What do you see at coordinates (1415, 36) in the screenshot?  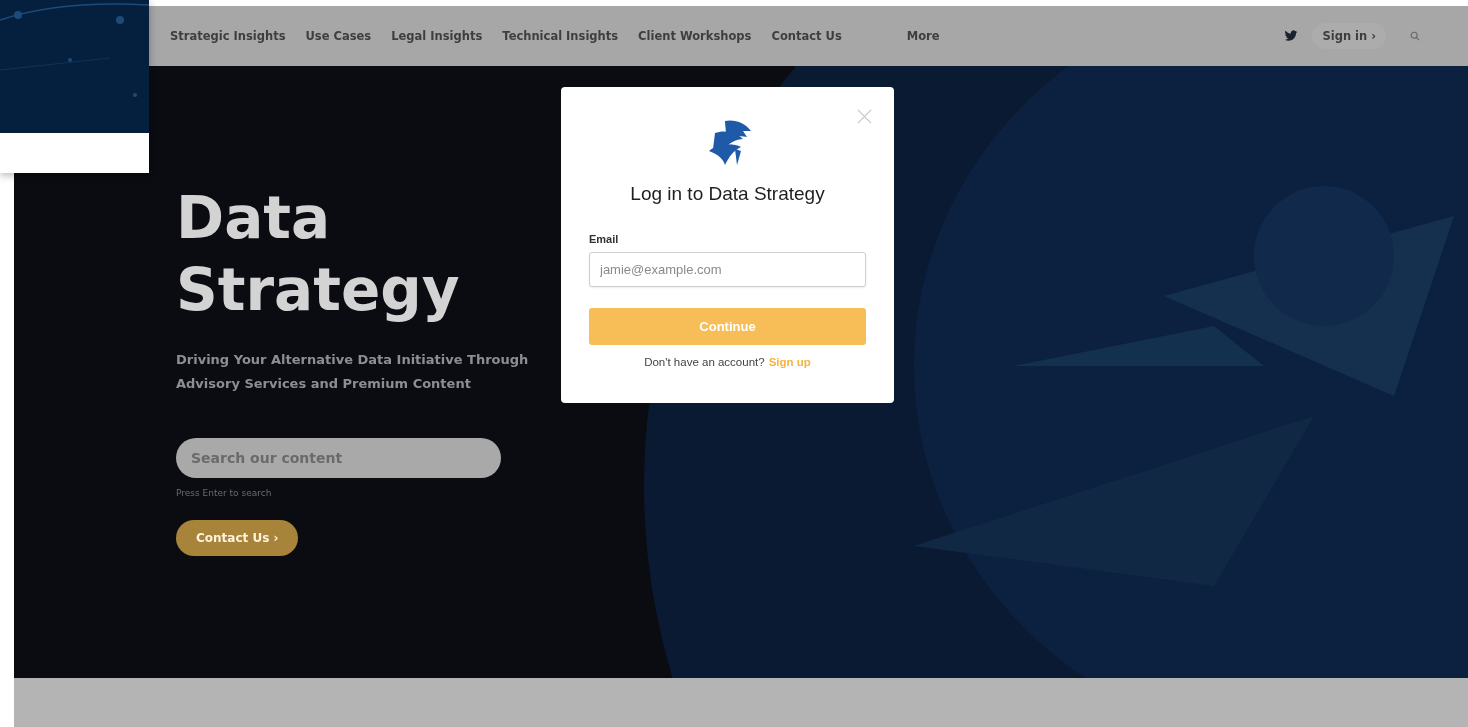 I see `search-icon` at bounding box center [1415, 36].